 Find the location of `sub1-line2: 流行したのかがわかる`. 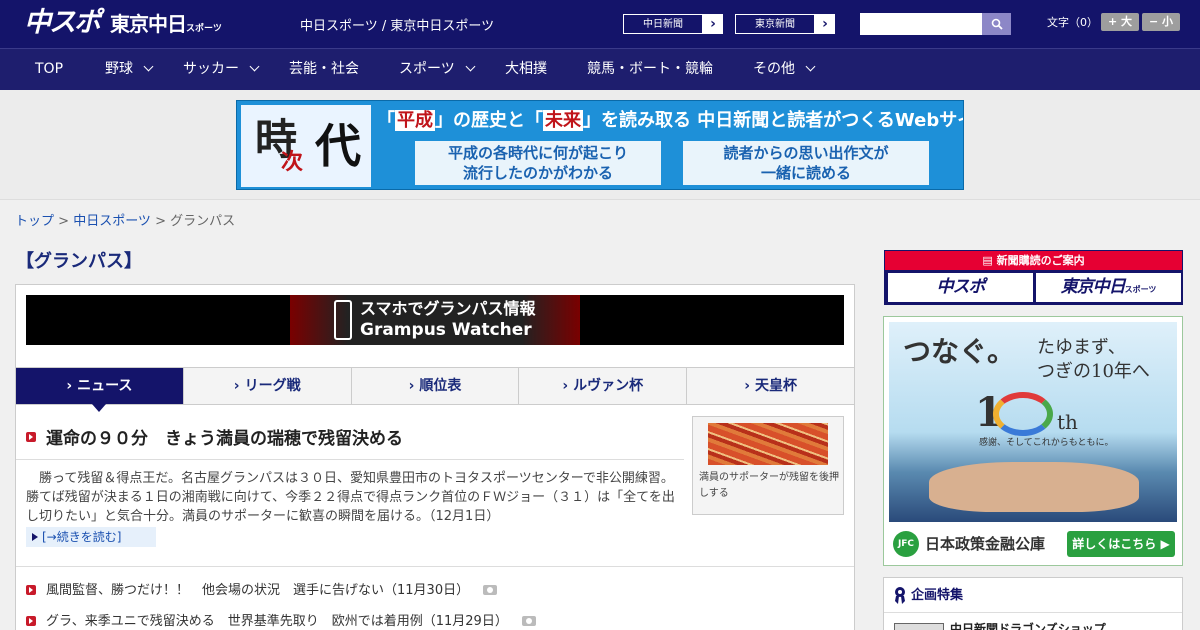

sub1-line2: 流行したのかがわかる is located at coordinates (537, 173).